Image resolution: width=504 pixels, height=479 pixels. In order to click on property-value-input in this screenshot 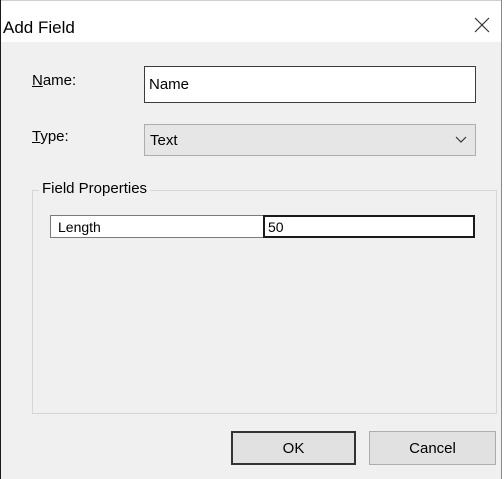, I will do `click(369, 226)`.